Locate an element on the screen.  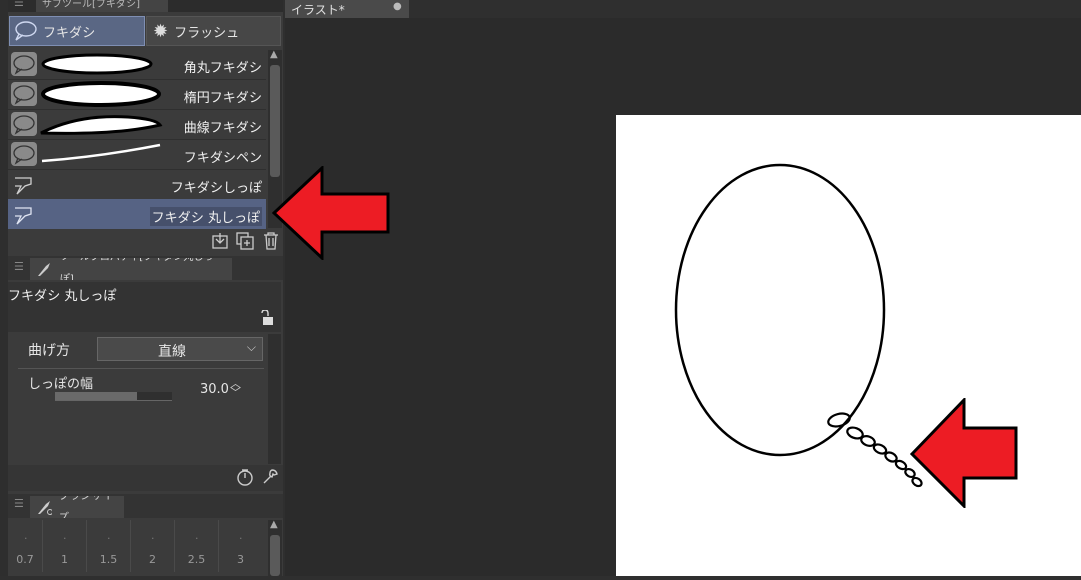
annotation-arrow-left is located at coordinates (331, 213).